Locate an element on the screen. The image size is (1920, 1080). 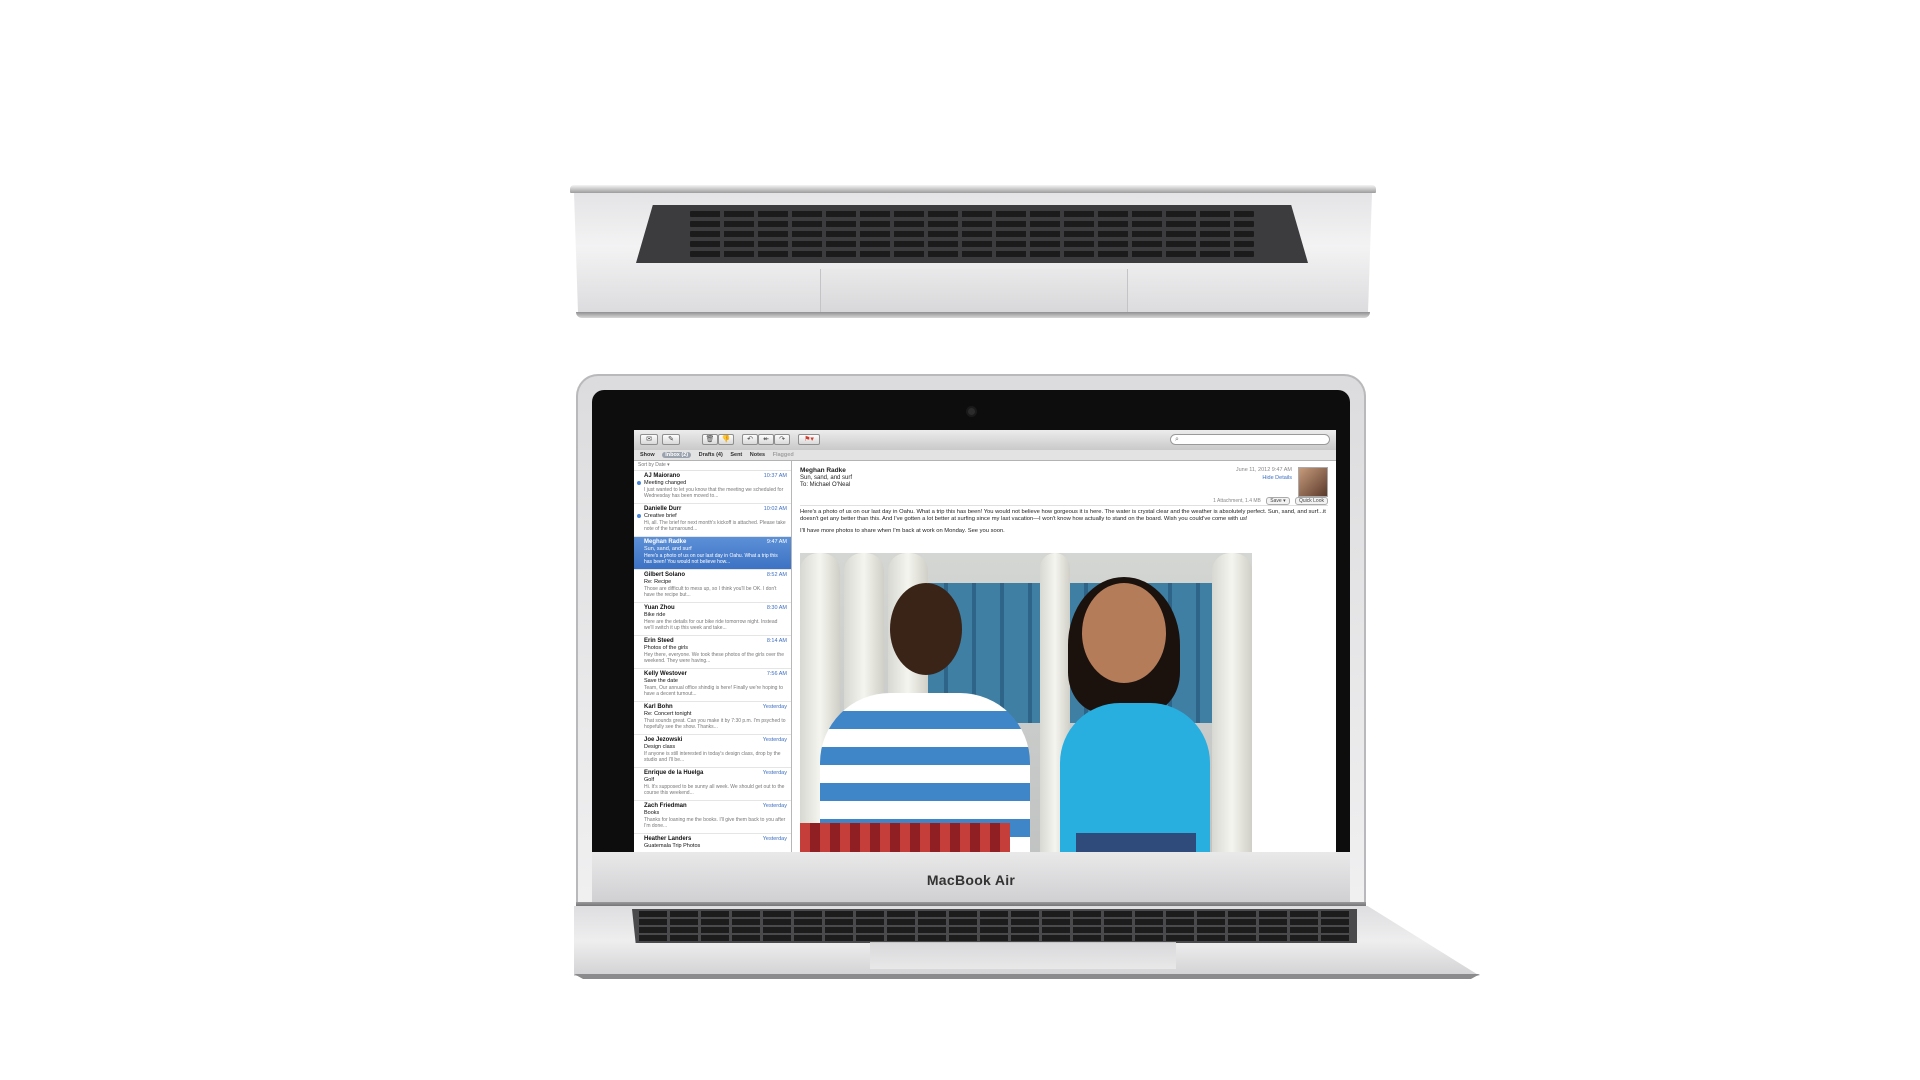
favorite-drafts: Drafts (4) is located at coordinates (711, 455).